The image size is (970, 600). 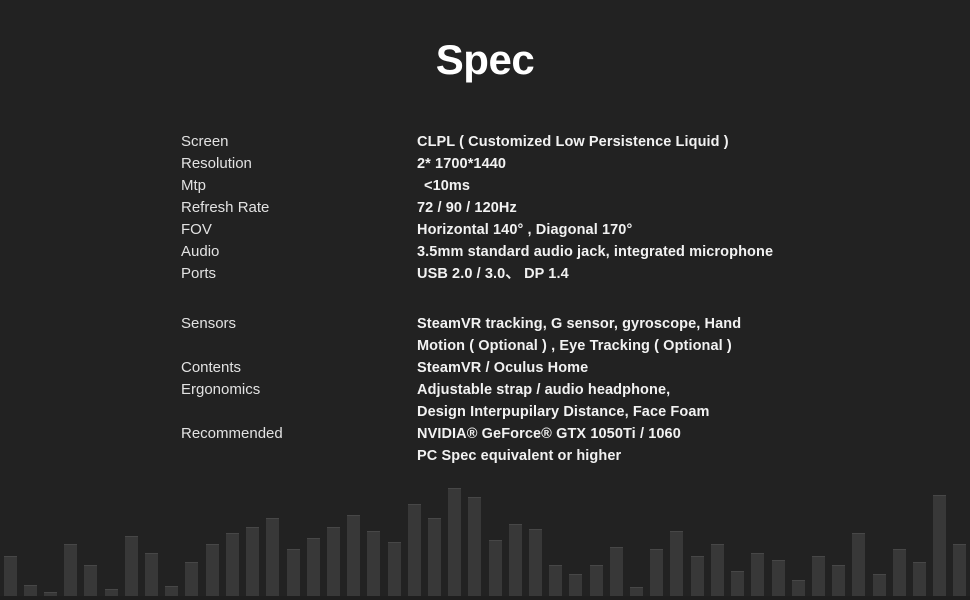 What do you see at coordinates (649, 164) in the screenshot?
I see `spec-row-values: 2* 1700*1440` at bounding box center [649, 164].